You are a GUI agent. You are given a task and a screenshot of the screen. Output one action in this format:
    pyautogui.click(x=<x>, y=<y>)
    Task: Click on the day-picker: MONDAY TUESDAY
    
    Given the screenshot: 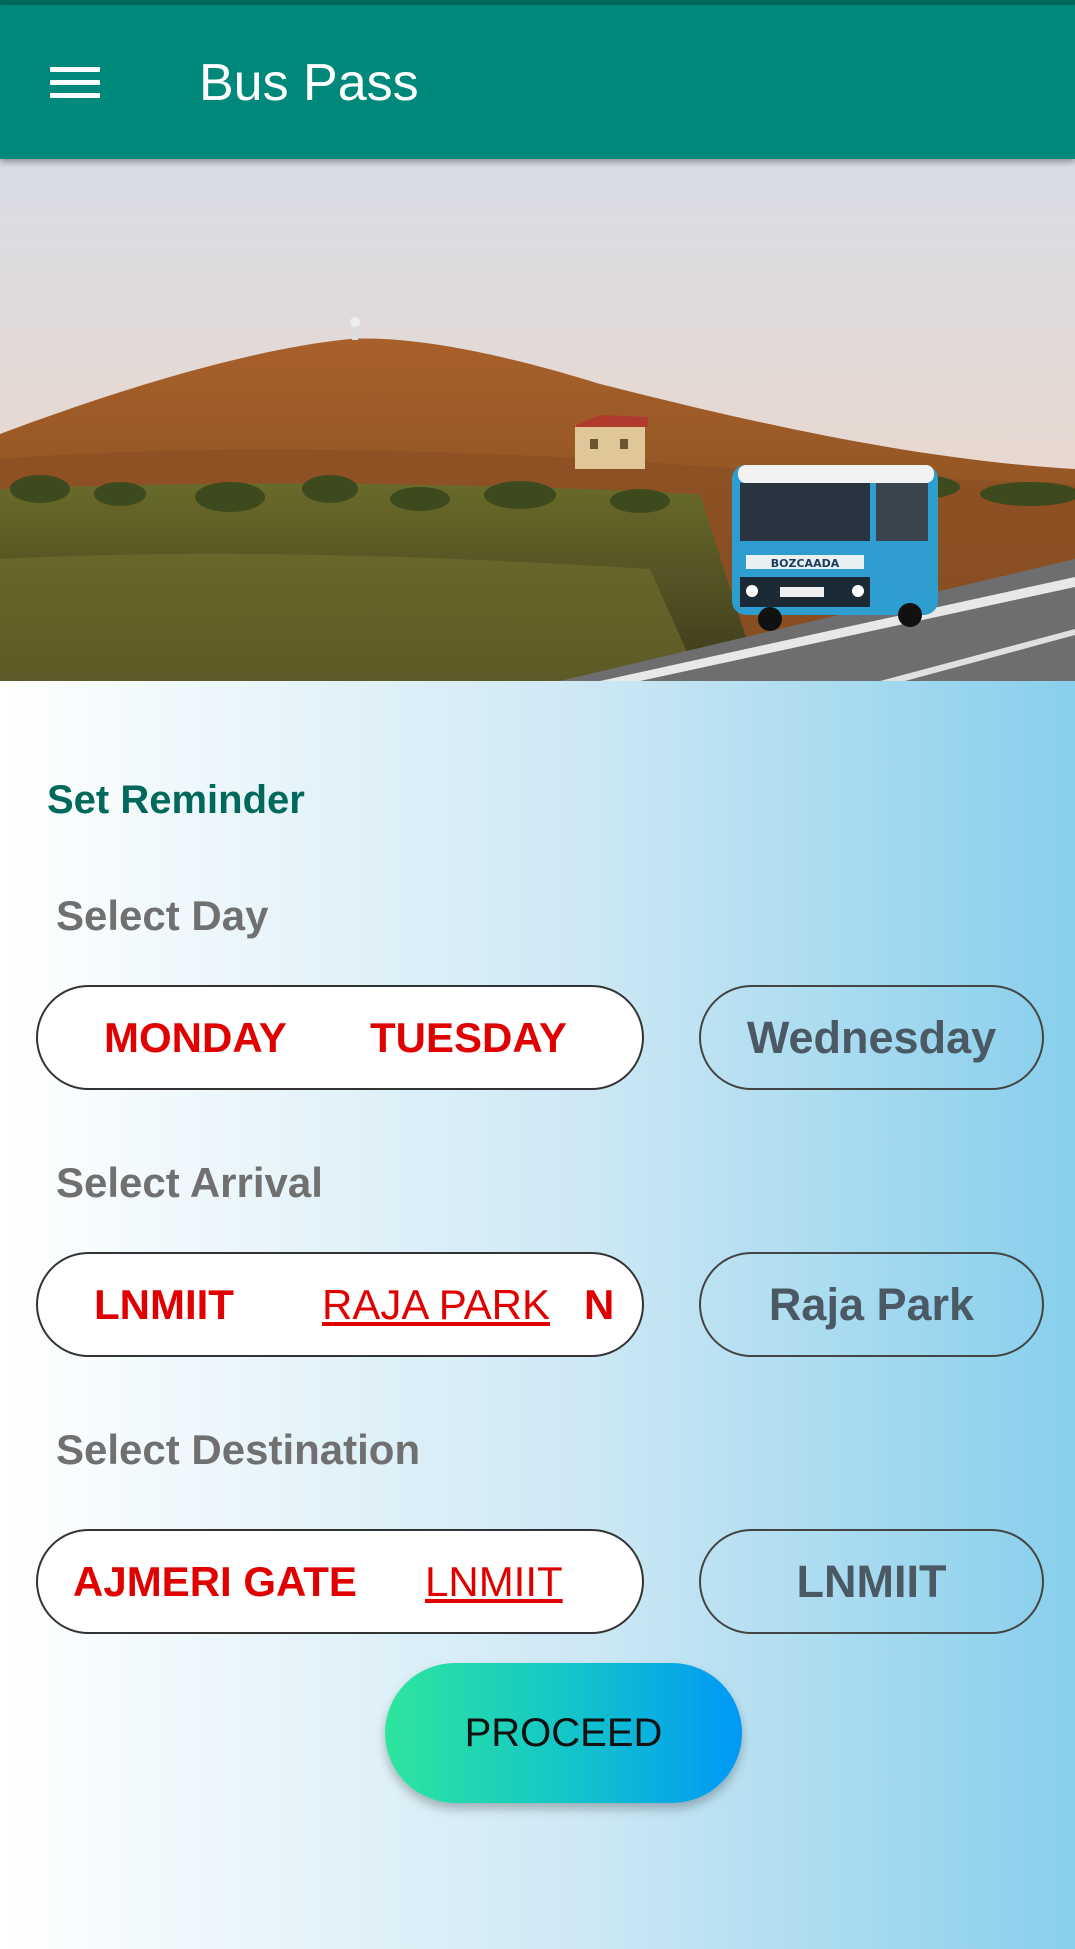 What is the action you would take?
    pyautogui.click(x=340, y=1037)
    